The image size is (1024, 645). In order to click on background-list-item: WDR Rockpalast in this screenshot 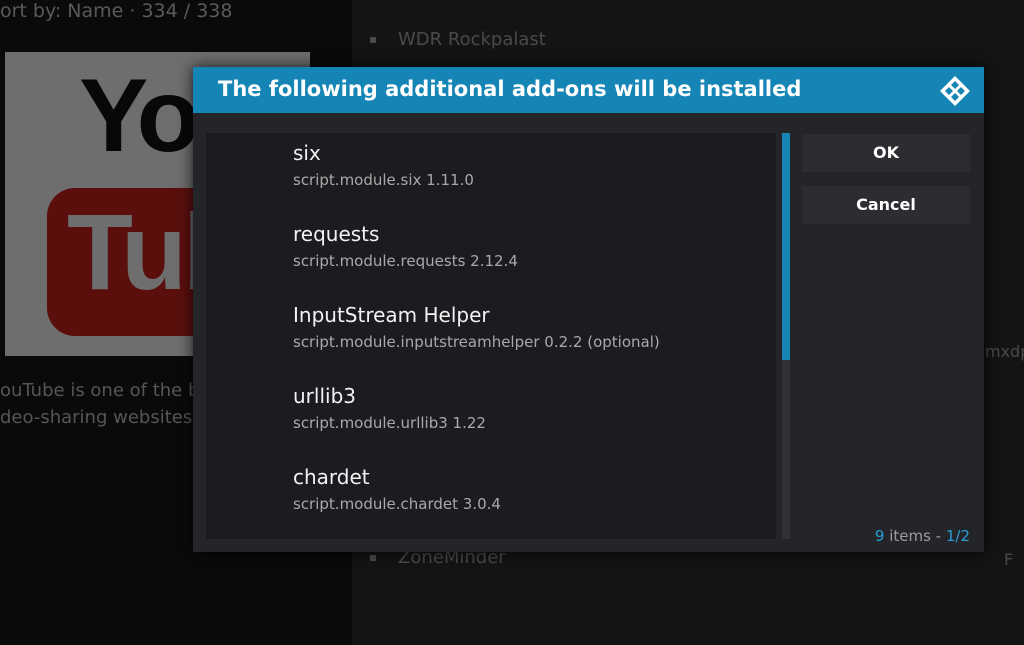, I will do `click(458, 39)`.